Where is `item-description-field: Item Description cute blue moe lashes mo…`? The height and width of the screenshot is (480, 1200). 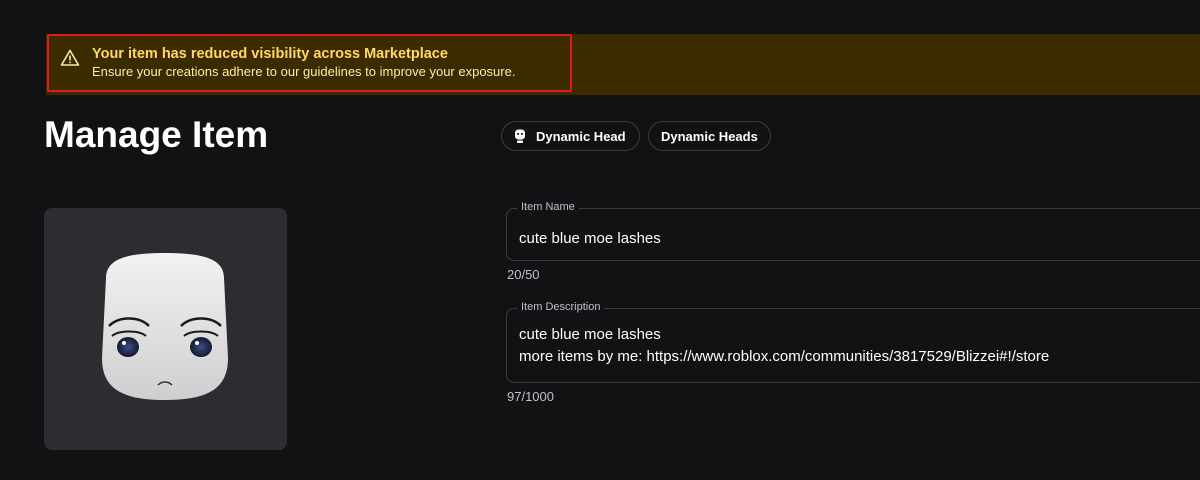 item-description-field: Item Description cute blue moe lashes mo… is located at coordinates (853, 342).